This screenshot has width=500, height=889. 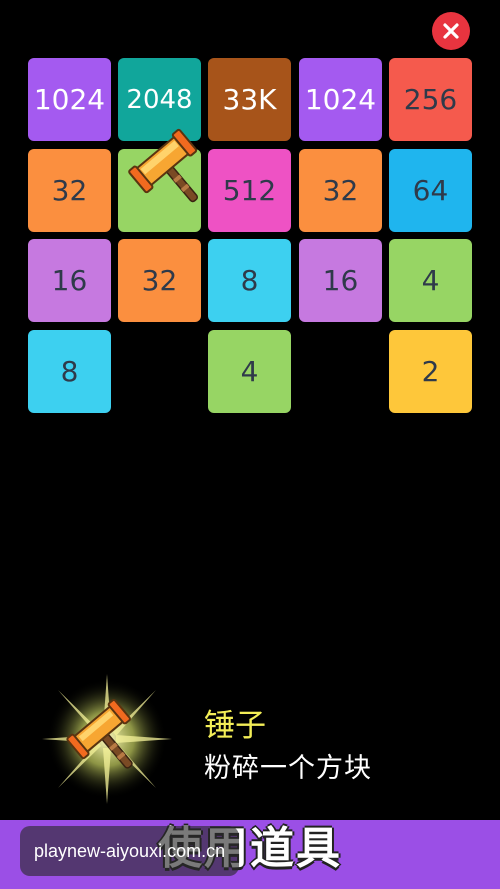 I want to click on tool-description: 粉碎一个方块, so click(x=288, y=768).